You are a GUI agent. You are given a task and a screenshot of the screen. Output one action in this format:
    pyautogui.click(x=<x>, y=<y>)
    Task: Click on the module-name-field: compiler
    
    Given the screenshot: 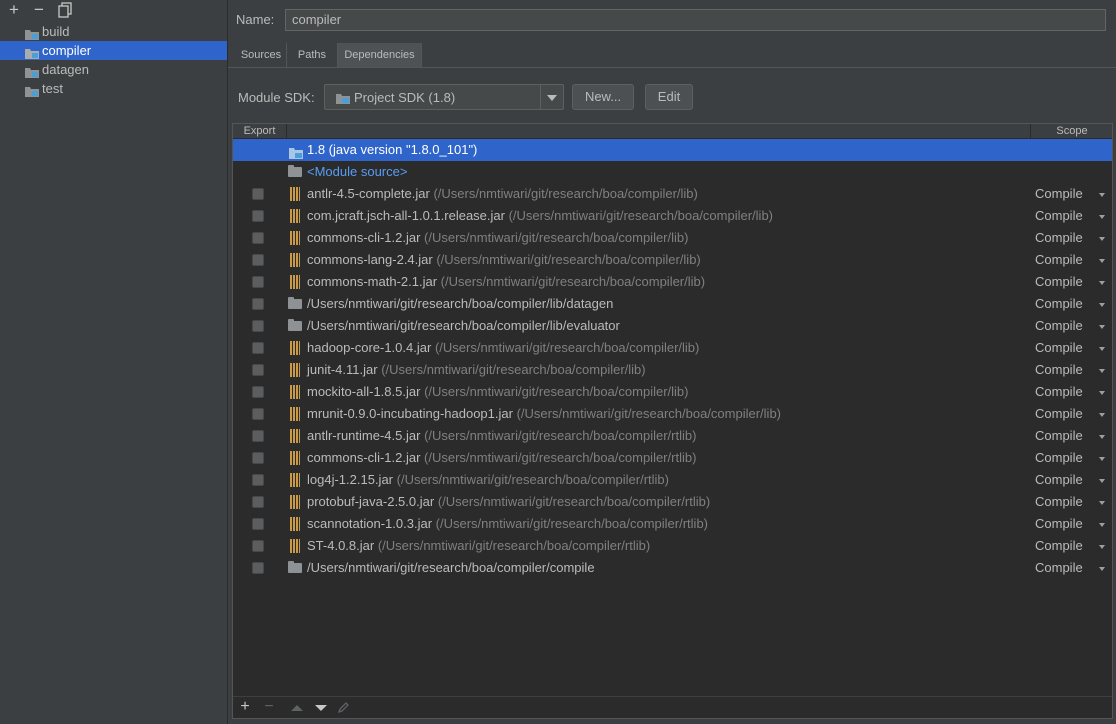 What is the action you would take?
    pyautogui.click(x=695, y=20)
    